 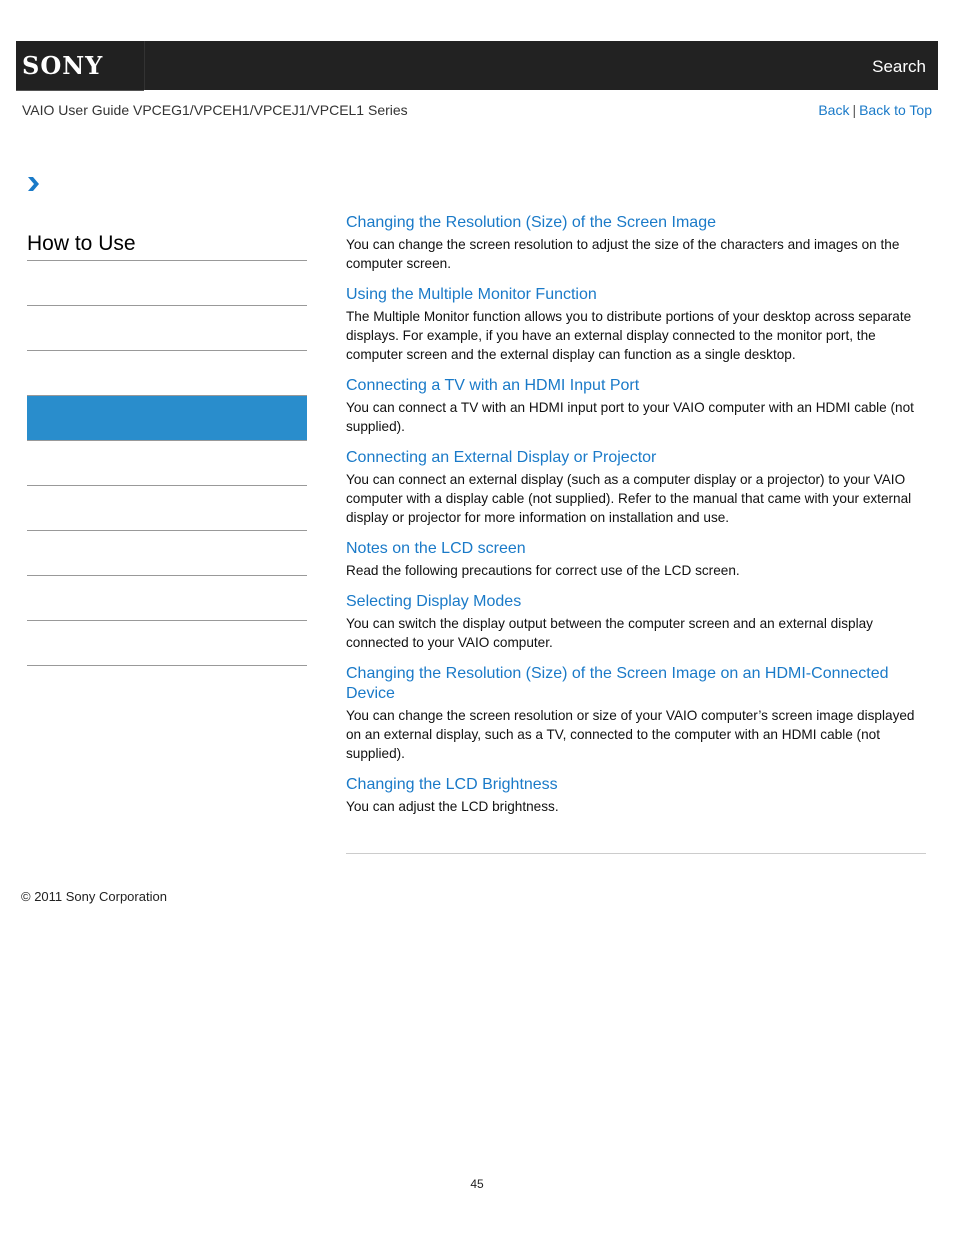 I want to click on copyright: © 2011 Sony Corporation, so click(x=94, y=896).